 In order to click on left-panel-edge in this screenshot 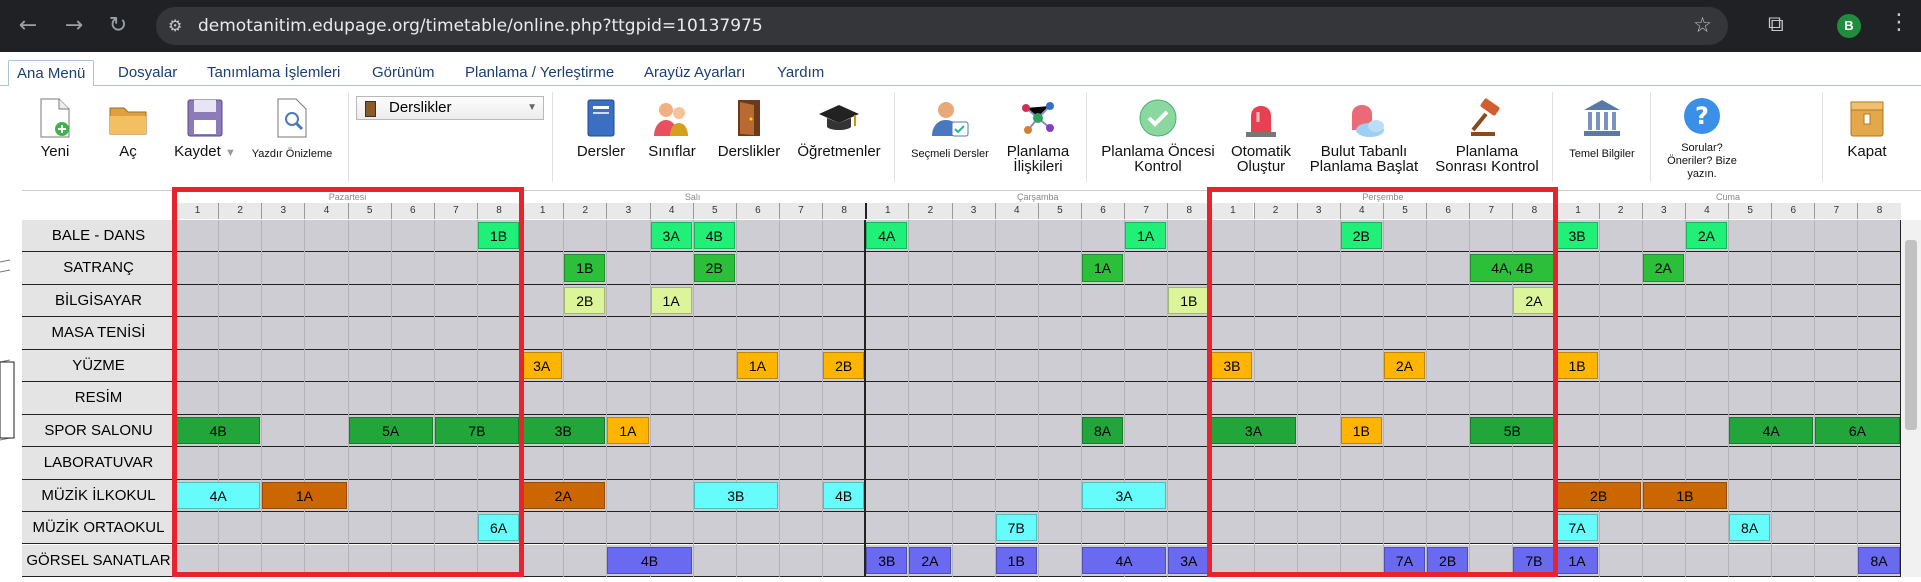, I will do `click(11, 383)`.